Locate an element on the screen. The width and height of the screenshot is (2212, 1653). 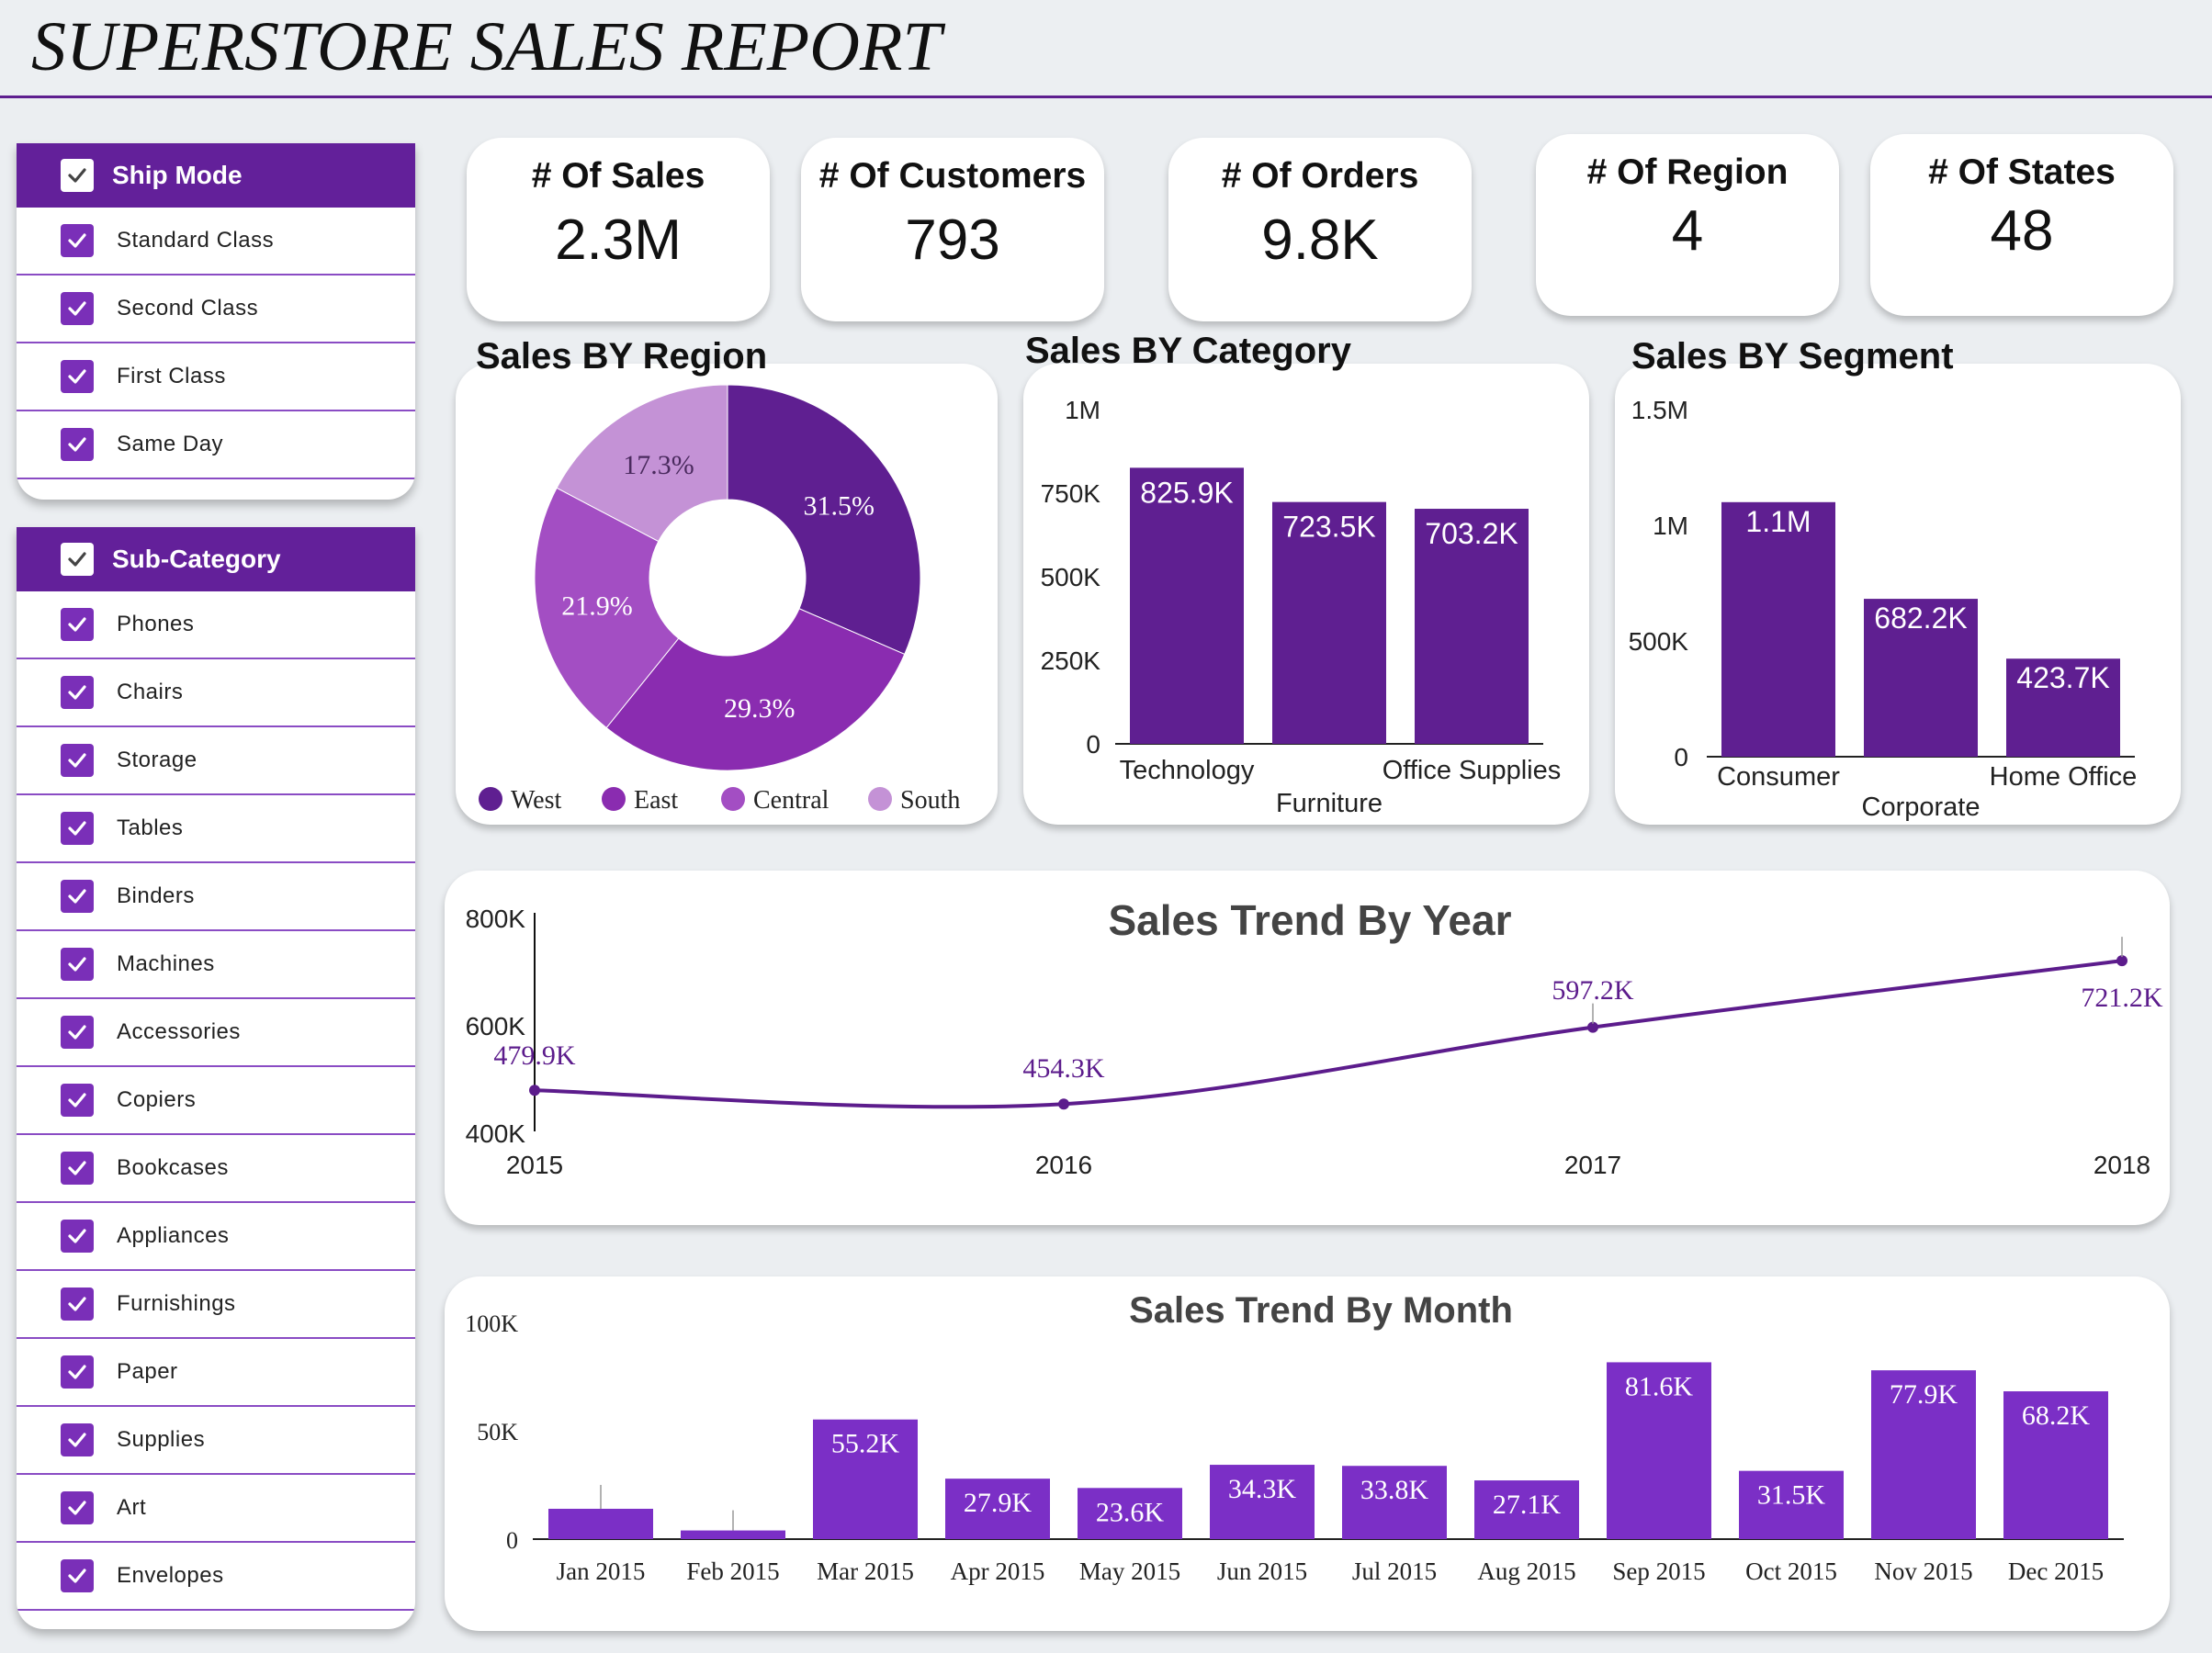
slicer-option-label: Accessories is located at coordinates (179, 1031).